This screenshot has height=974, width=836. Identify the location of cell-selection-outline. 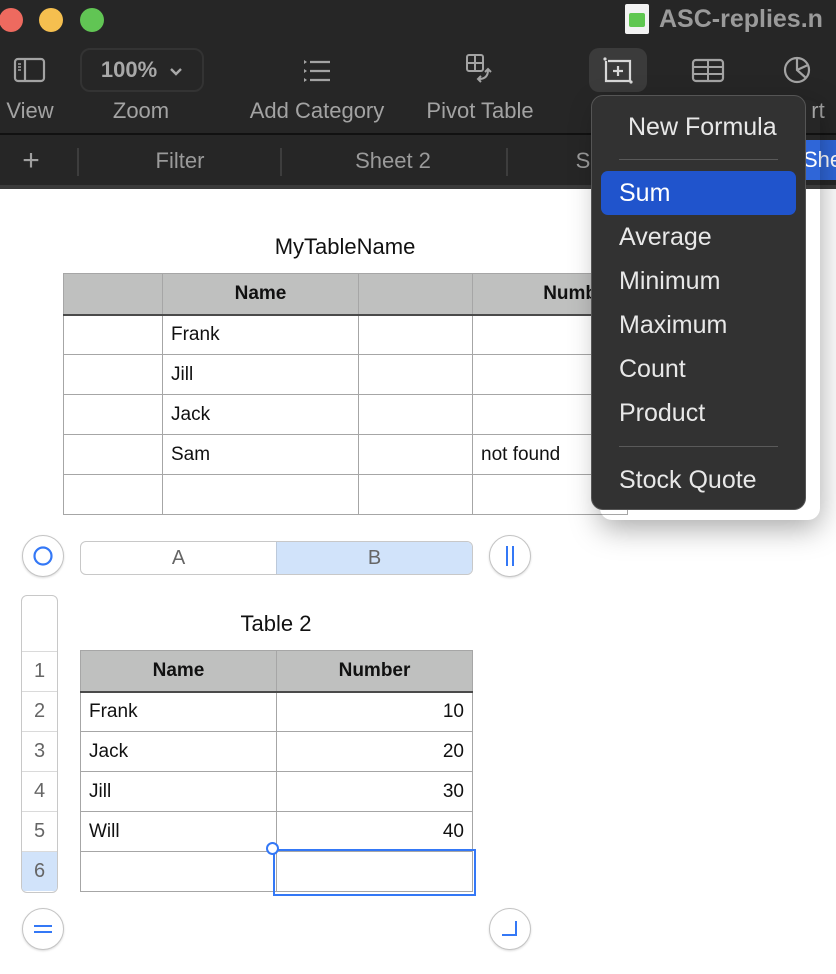
(374, 872).